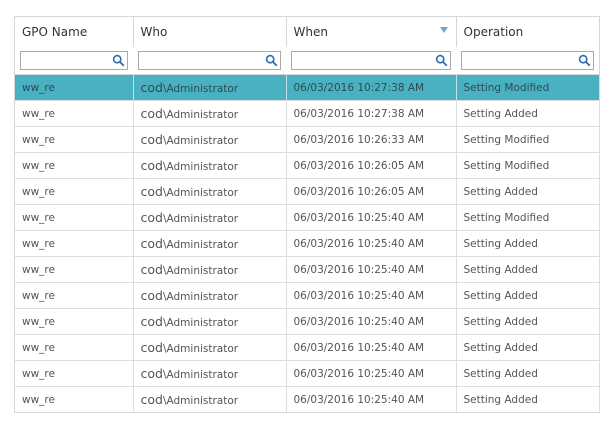 Image resolution: width=612 pixels, height=430 pixels. I want to click on when-cell-text: 06/03/2016 10:27:38 AM, so click(359, 87).